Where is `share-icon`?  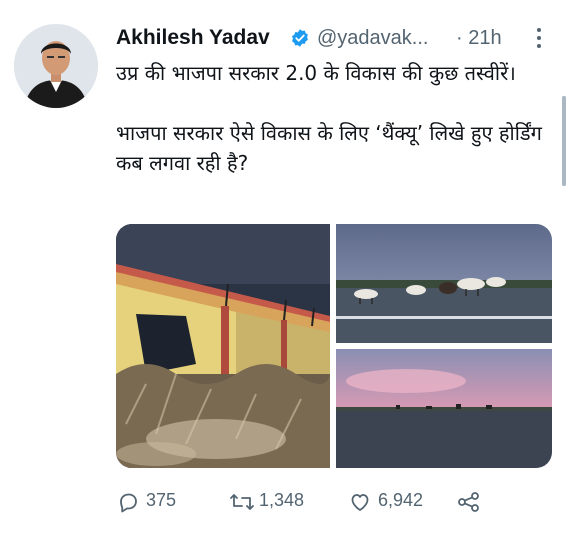 share-icon is located at coordinates (468, 502).